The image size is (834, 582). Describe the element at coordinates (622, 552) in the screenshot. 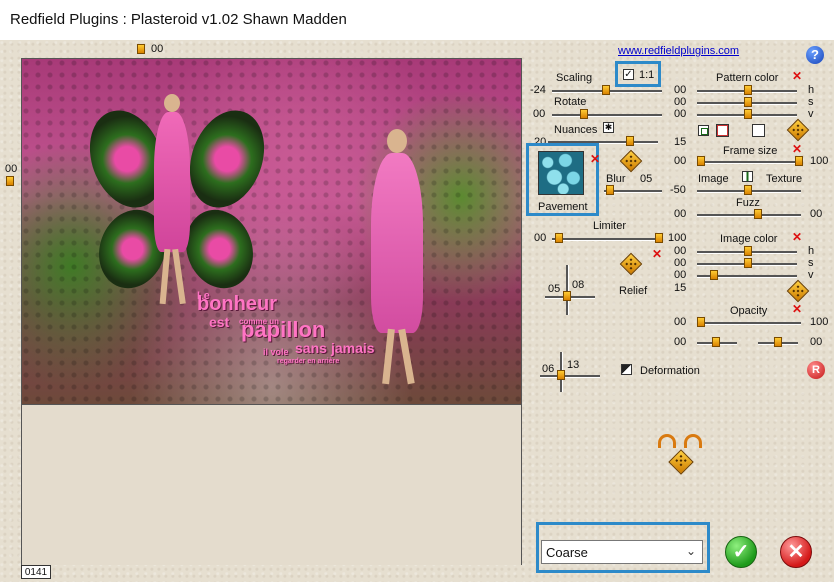

I see `quality-select: Coarse ⌄` at that location.